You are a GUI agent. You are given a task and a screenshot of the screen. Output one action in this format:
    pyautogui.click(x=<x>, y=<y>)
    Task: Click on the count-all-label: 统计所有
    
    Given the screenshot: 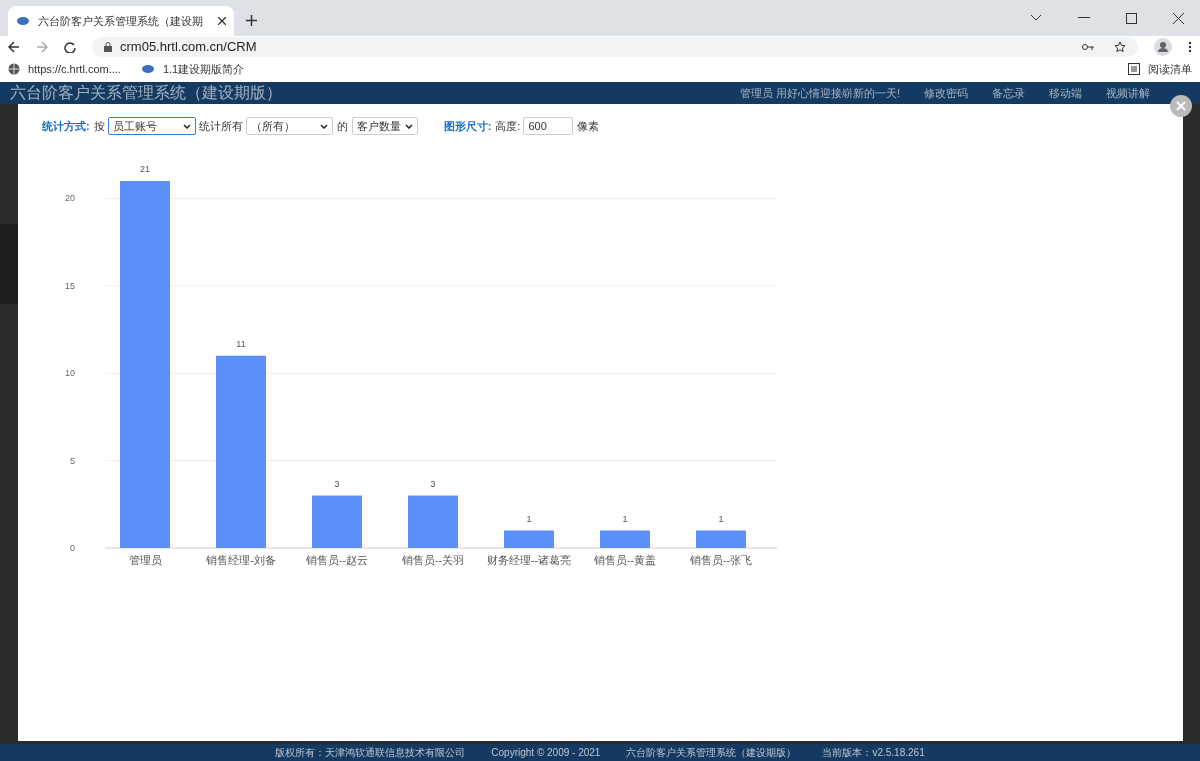 What is the action you would take?
    pyautogui.click(x=220, y=126)
    